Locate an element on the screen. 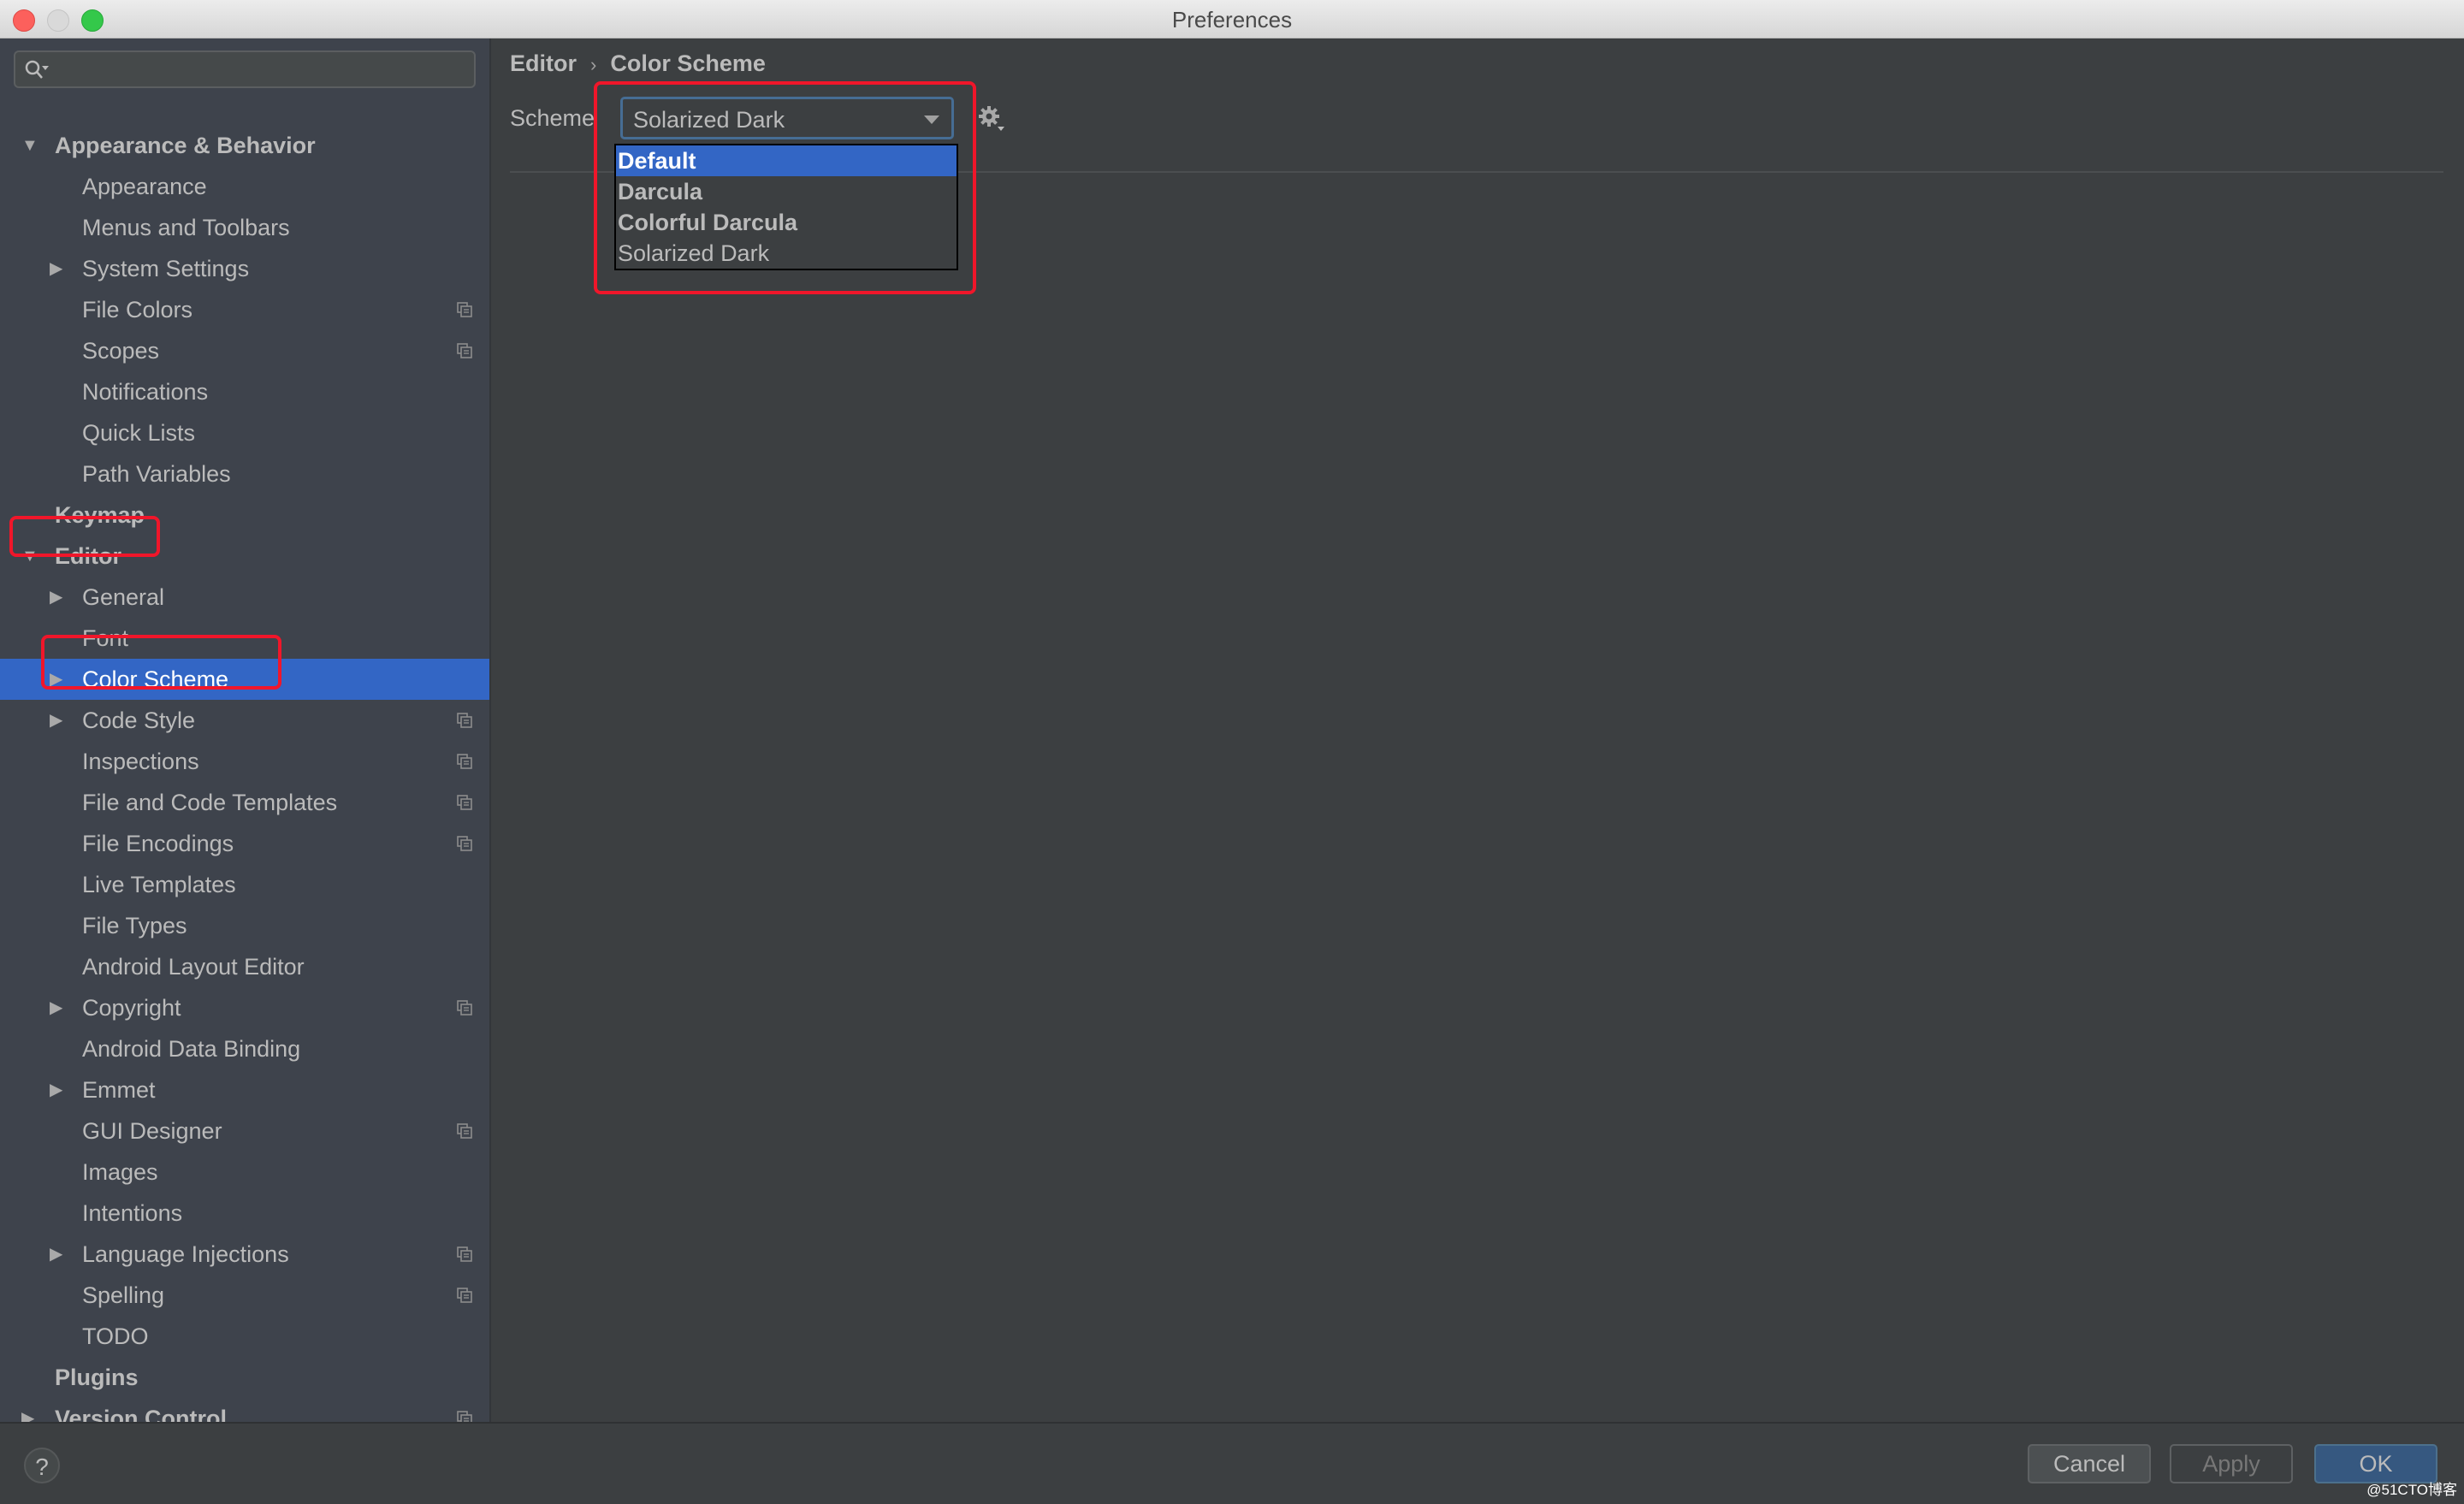 This screenshot has height=1504, width=2464. breadcrumb-item-editor: Editor is located at coordinates (543, 63).